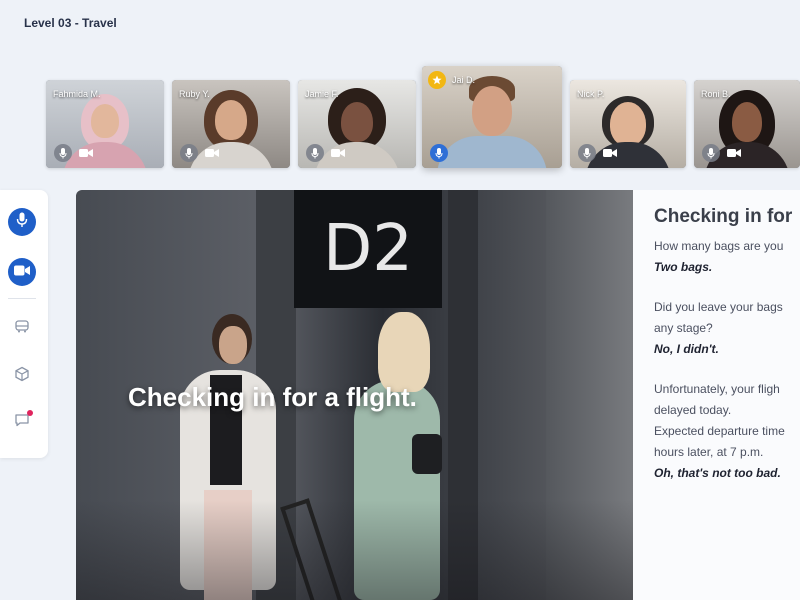  Describe the element at coordinates (723, 216) in the screenshot. I see `transcript-title: Checking in for` at that location.